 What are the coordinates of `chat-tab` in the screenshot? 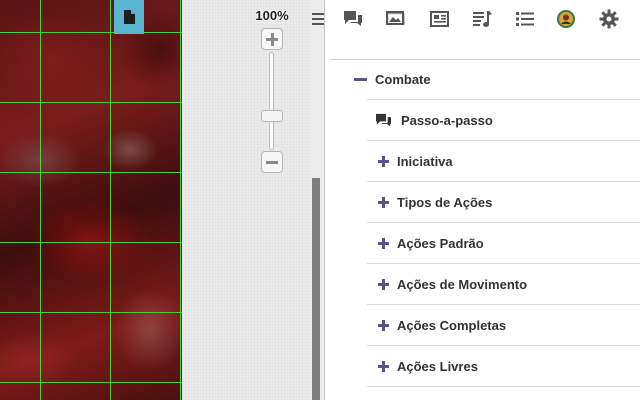 It's located at (353, 19).